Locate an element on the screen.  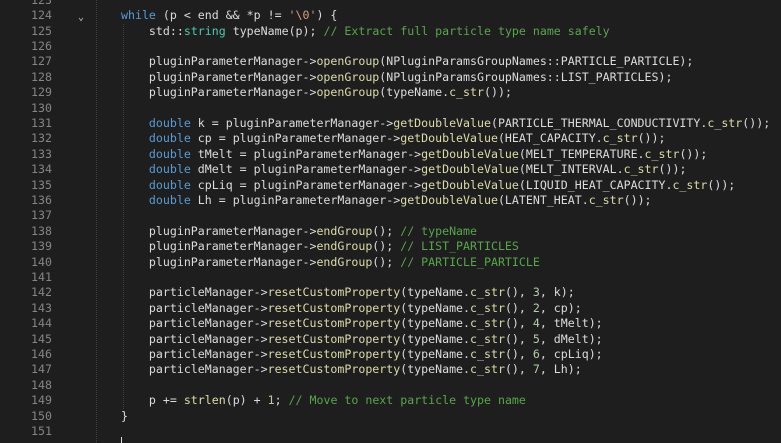
code-token: std is located at coordinates (145, 30).